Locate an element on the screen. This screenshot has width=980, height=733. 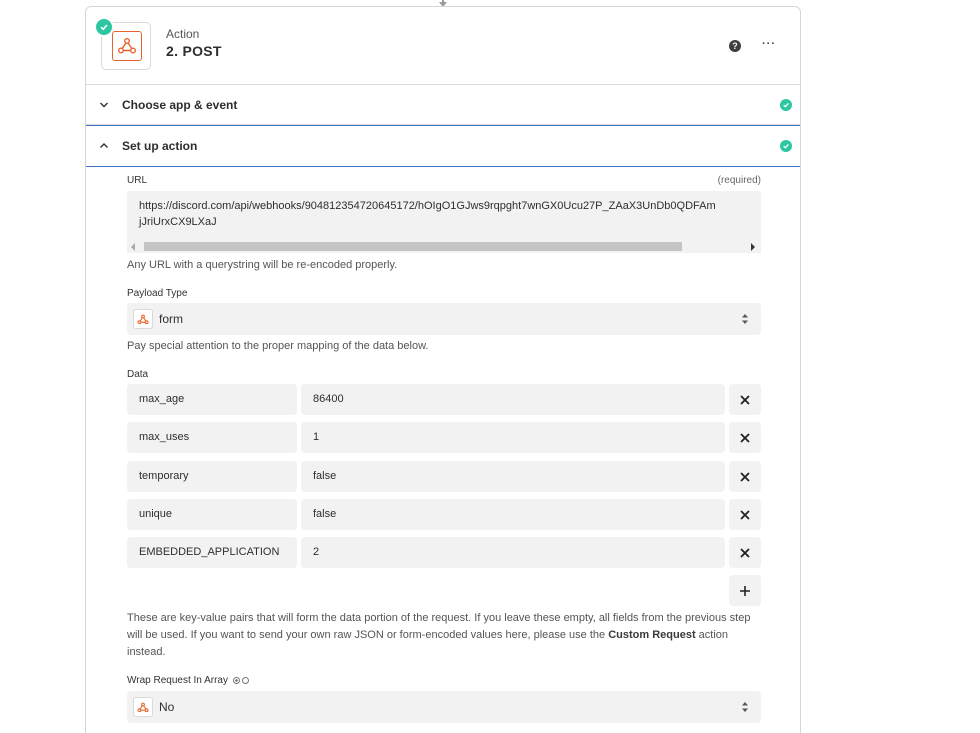
data-row: temporary false is located at coordinates (444, 476).